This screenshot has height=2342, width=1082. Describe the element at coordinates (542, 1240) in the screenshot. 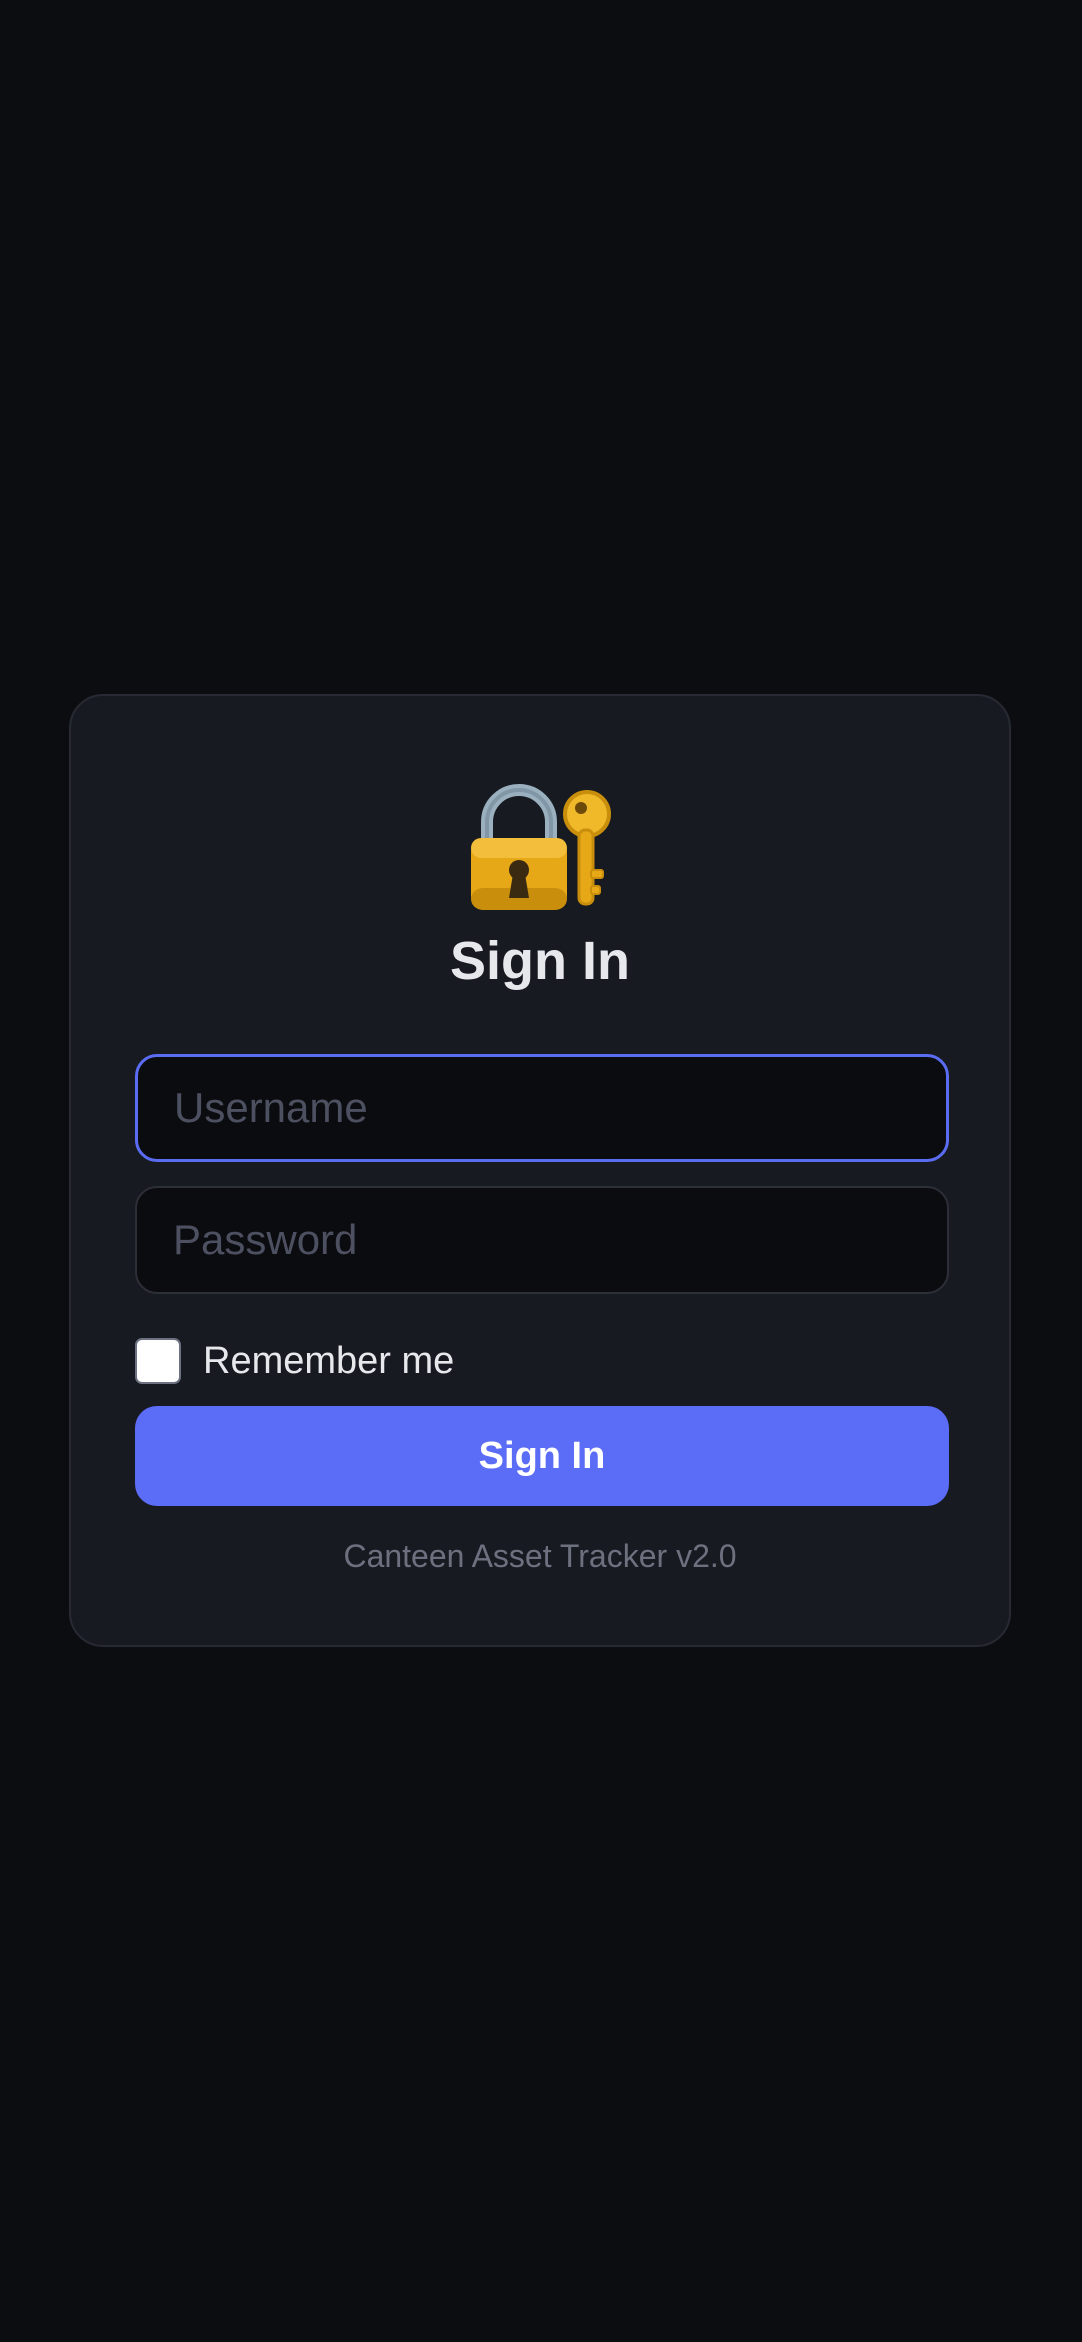

I see `password-input` at that location.